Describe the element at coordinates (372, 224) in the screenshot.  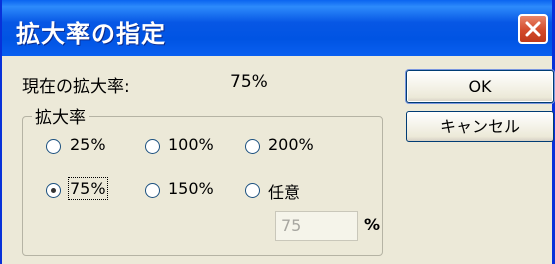
I see `custom-zoom-unit: %` at that location.